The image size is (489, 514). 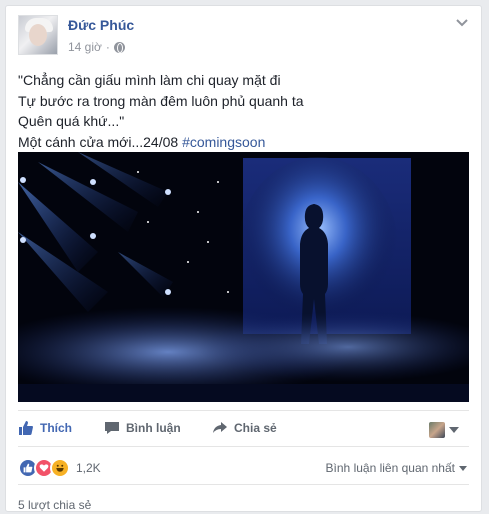 I want to click on speech-bubble-icon, so click(x=112, y=428).